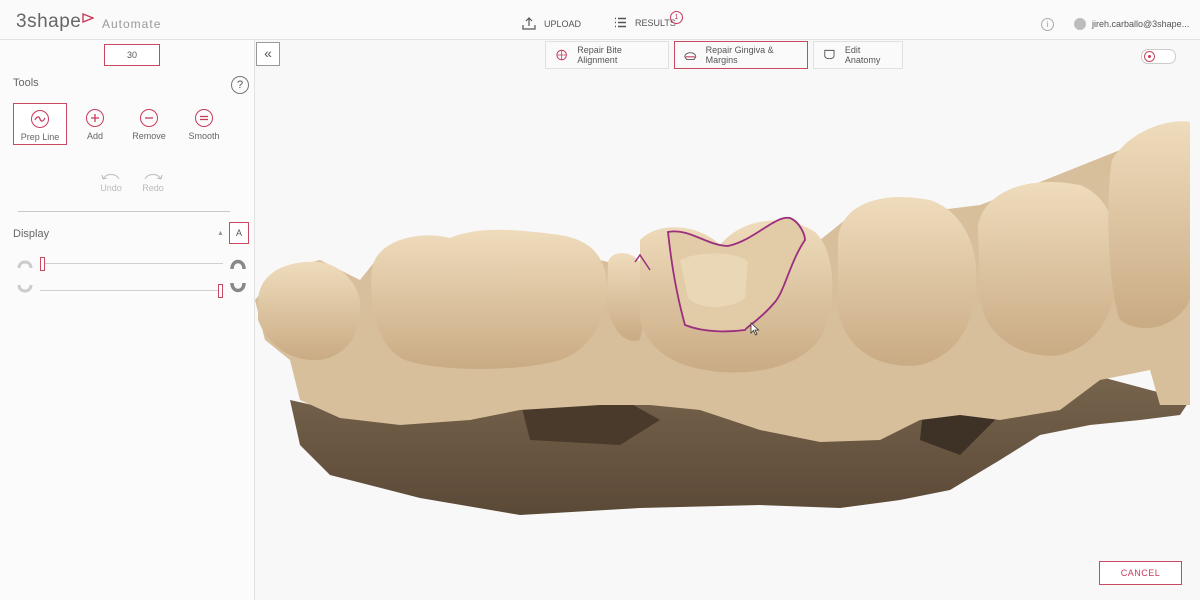 This screenshot has width=1200, height=600. I want to click on upper-arch-slider-thumb, so click(42, 264).